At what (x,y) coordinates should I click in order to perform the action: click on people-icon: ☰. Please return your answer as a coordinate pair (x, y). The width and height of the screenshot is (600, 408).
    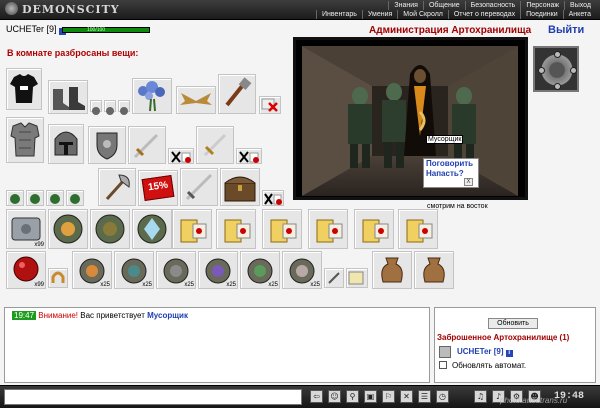
    Looking at the image, I should click on (424, 396).